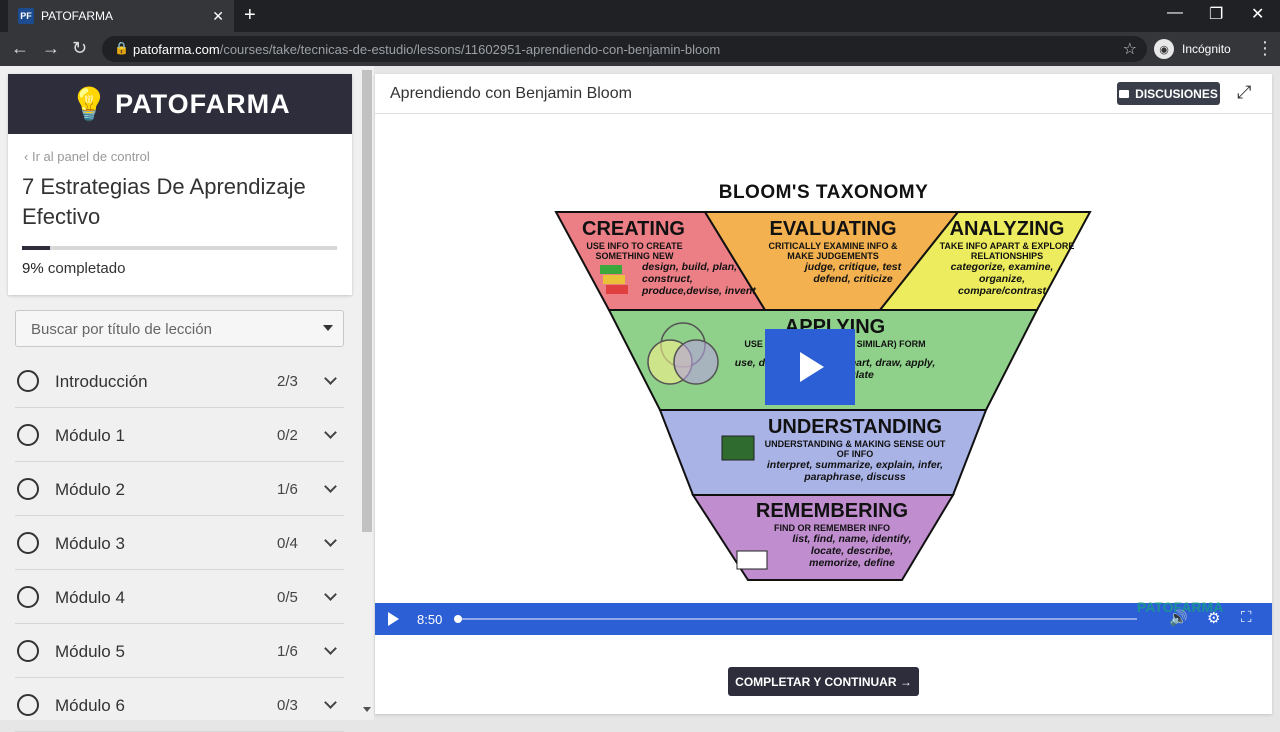 This screenshot has width=1280, height=732. What do you see at coordinates (1244, 92) in the screenshot?
I see `fullscreen-expand-icon: ⤢` at bounding box center [1244, 92].